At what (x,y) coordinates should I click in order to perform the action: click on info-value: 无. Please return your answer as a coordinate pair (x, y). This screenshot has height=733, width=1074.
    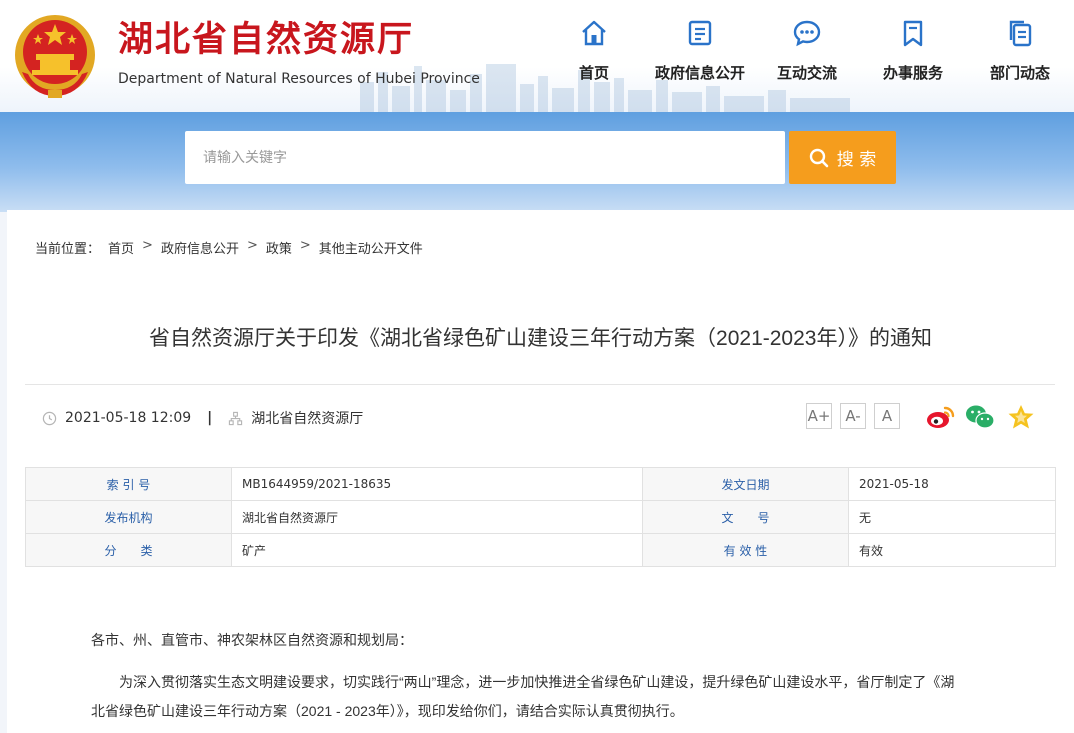
    Looking at the image, I should click on (952, 517).